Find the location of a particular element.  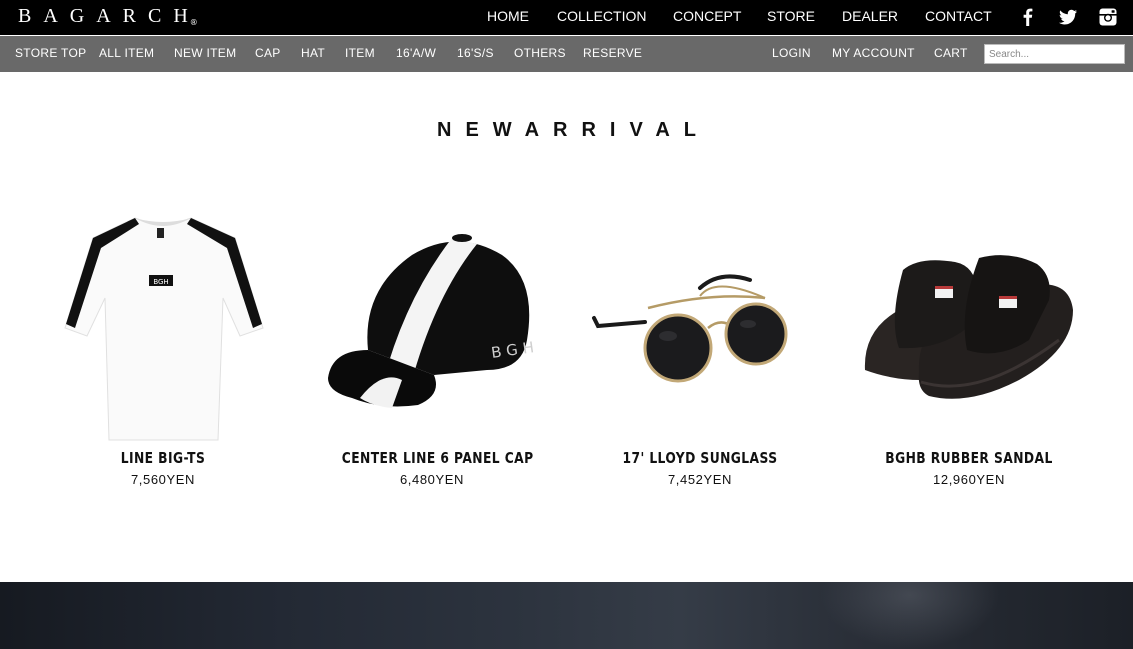

search-input is located at coordinates (1054, 54).